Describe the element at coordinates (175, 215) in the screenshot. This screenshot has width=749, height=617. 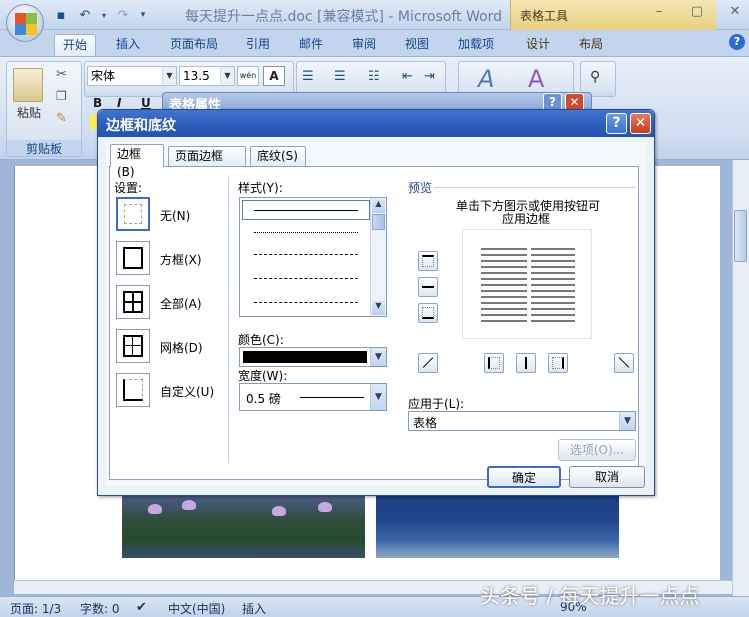
I see `setting-none-label: 无(N)` at that location.